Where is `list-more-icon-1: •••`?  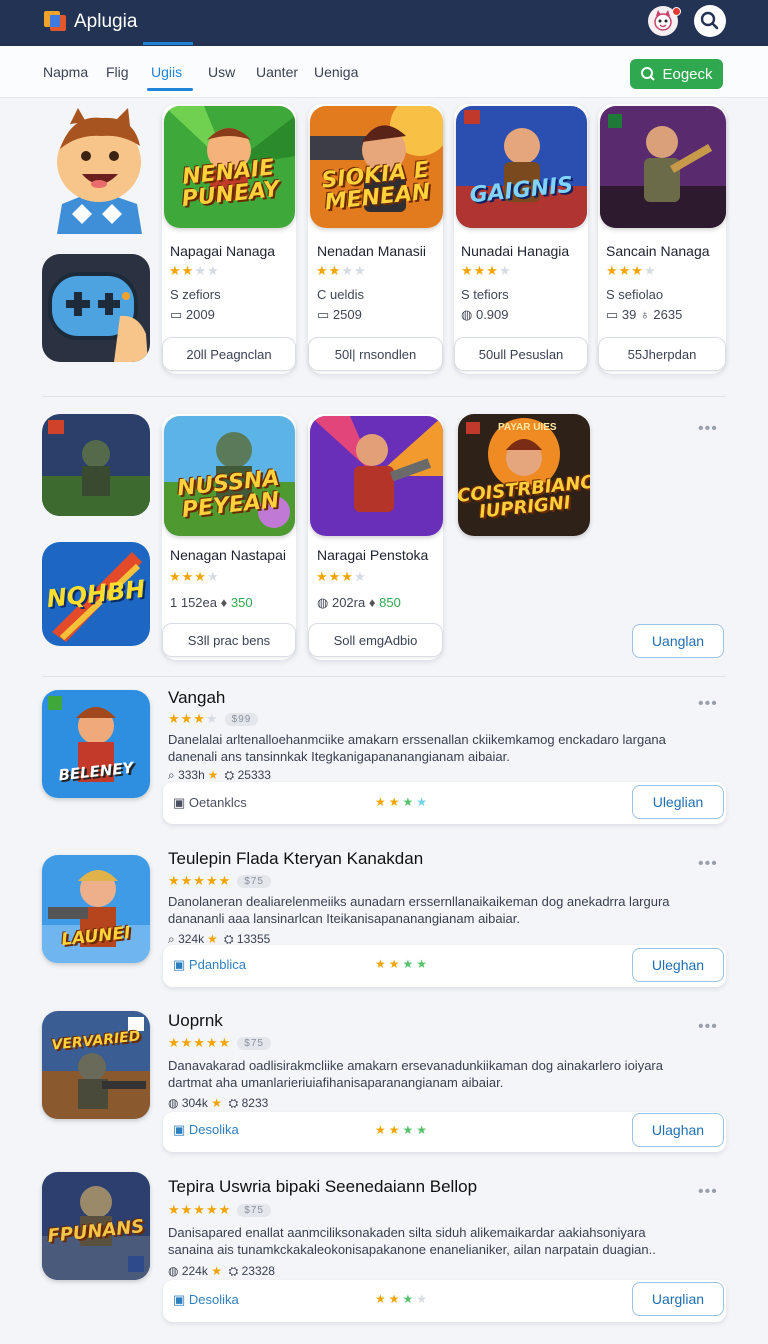 list-more-icon-1: ••• is located at coordinates (708, 704).